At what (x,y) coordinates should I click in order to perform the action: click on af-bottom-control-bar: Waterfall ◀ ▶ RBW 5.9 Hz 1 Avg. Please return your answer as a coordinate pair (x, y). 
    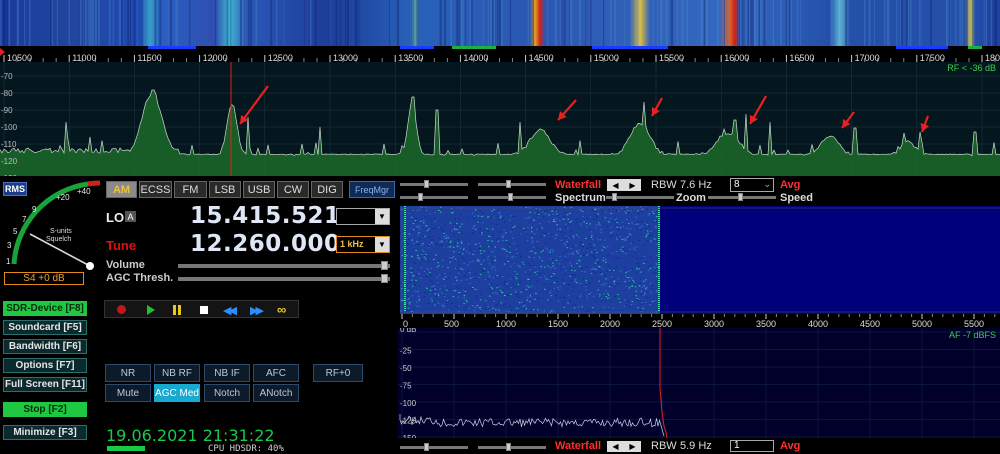
    Looking at the image, I should click on (699, 446).